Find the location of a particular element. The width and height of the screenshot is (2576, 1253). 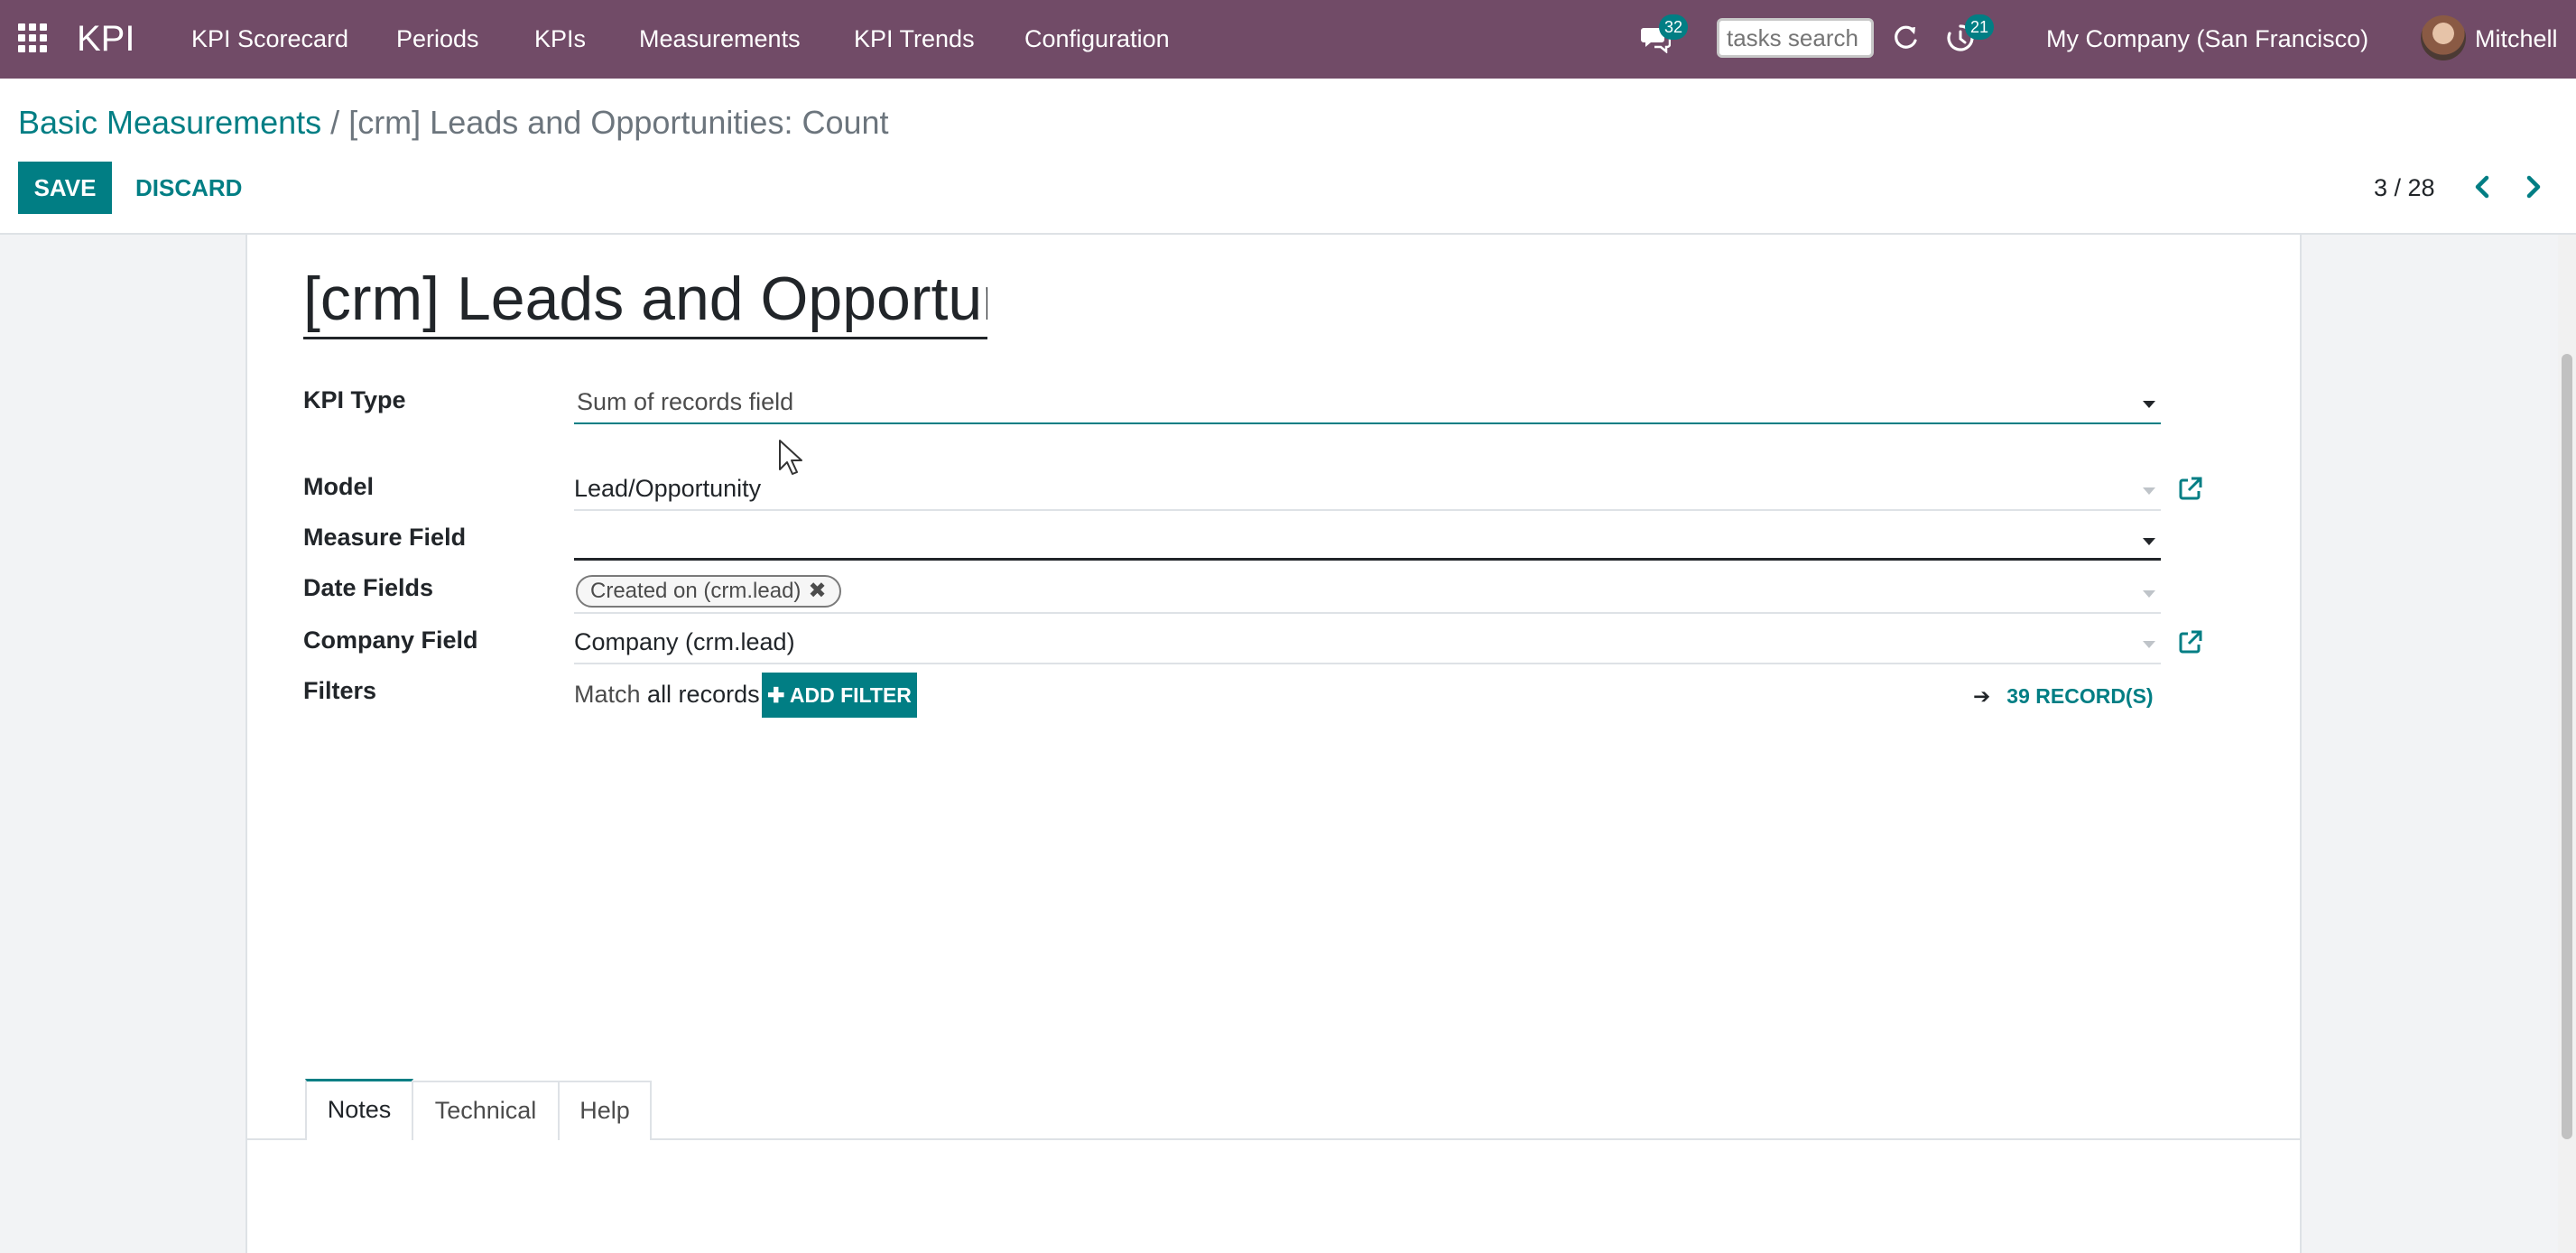

kpi-type-label: KPI Type is located at coordinates (354, 400).